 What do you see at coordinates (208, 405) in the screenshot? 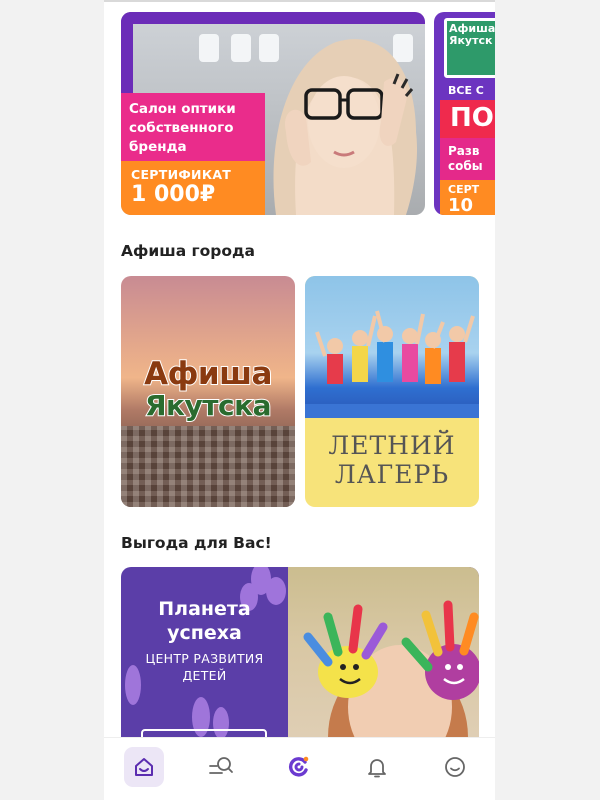
I see `card-title-line: Якутска` at bounding box center [208, 405].